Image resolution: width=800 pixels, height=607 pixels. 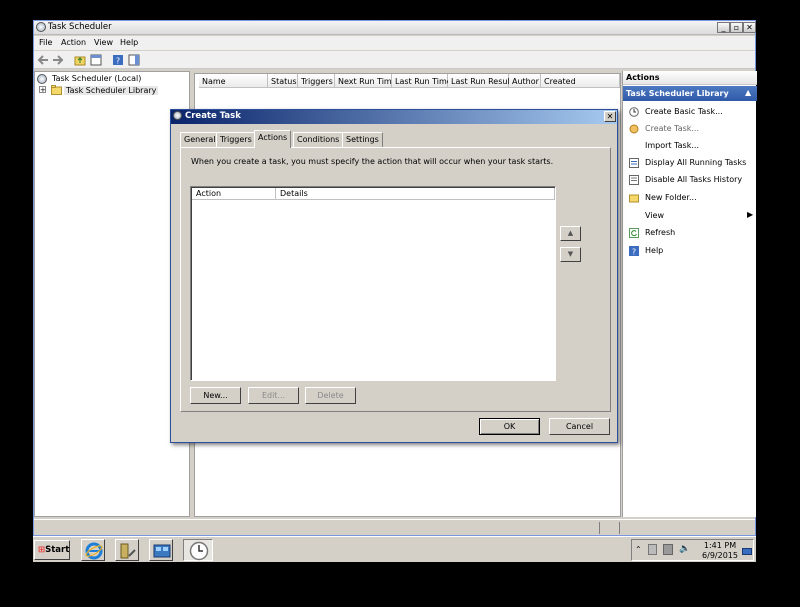 What do you see at coordinates (233, 81) in the screenshot?
I see `column-name: Name` at bounding box center [233, 81].